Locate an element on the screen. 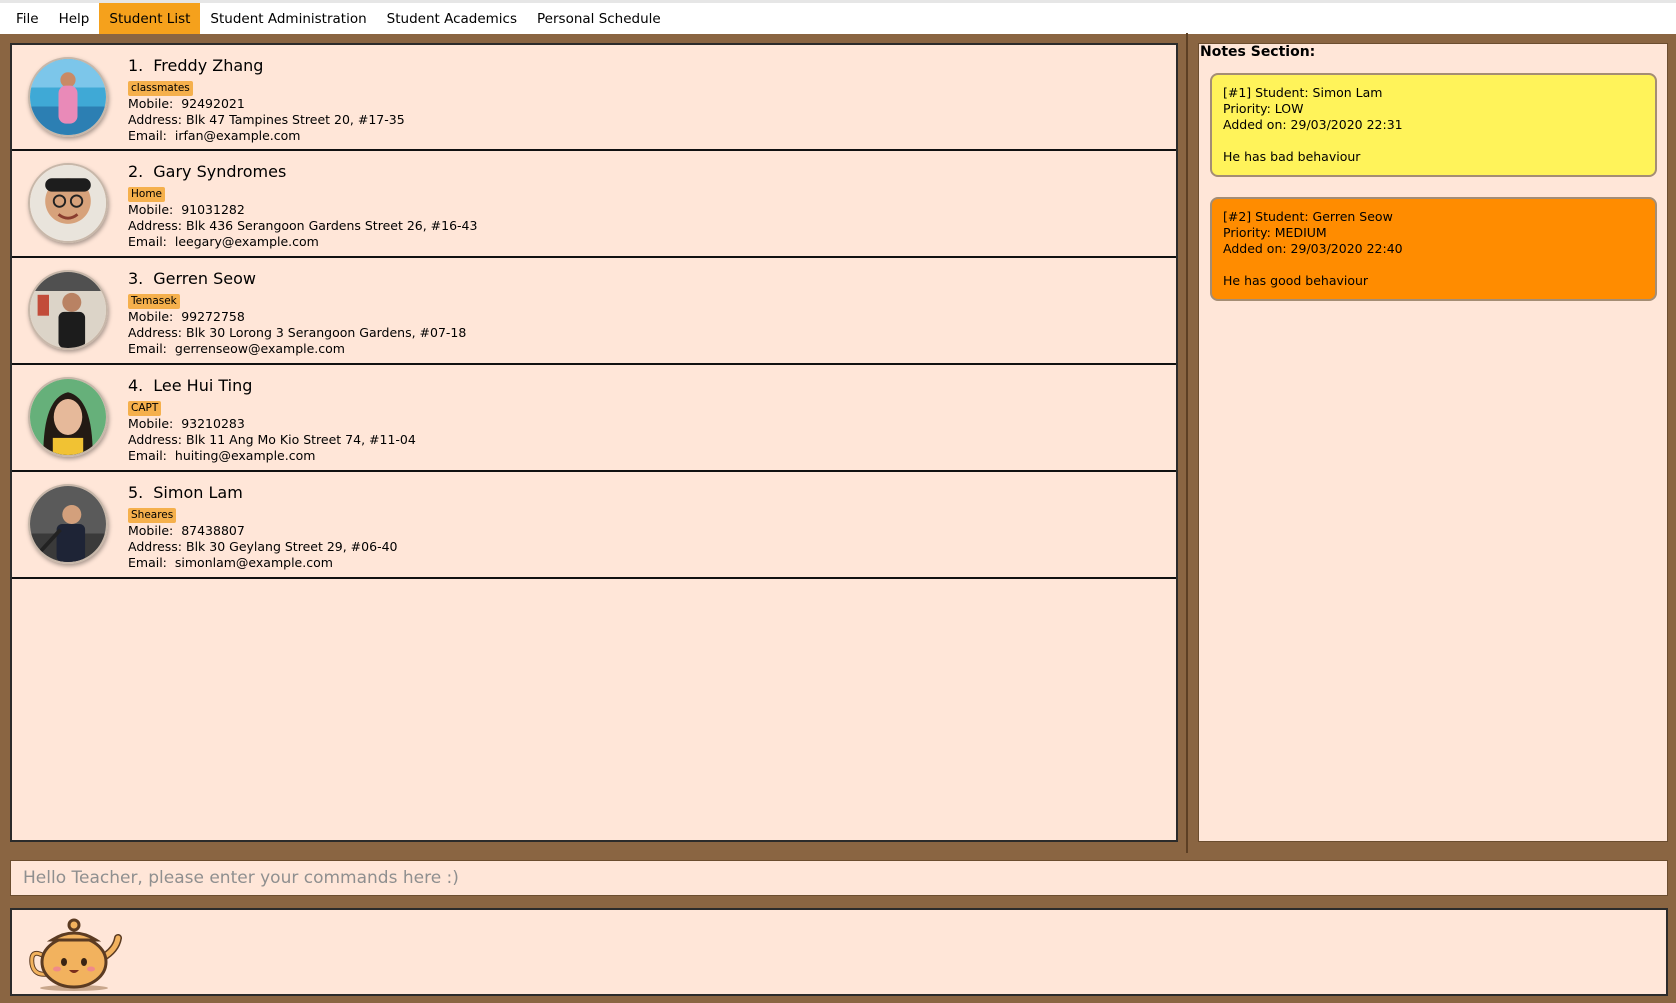 The height and width of the screenshot is (1003, 1676). note-header: [#1] Student: Simon Lam is located at coordinates (1303, 92).